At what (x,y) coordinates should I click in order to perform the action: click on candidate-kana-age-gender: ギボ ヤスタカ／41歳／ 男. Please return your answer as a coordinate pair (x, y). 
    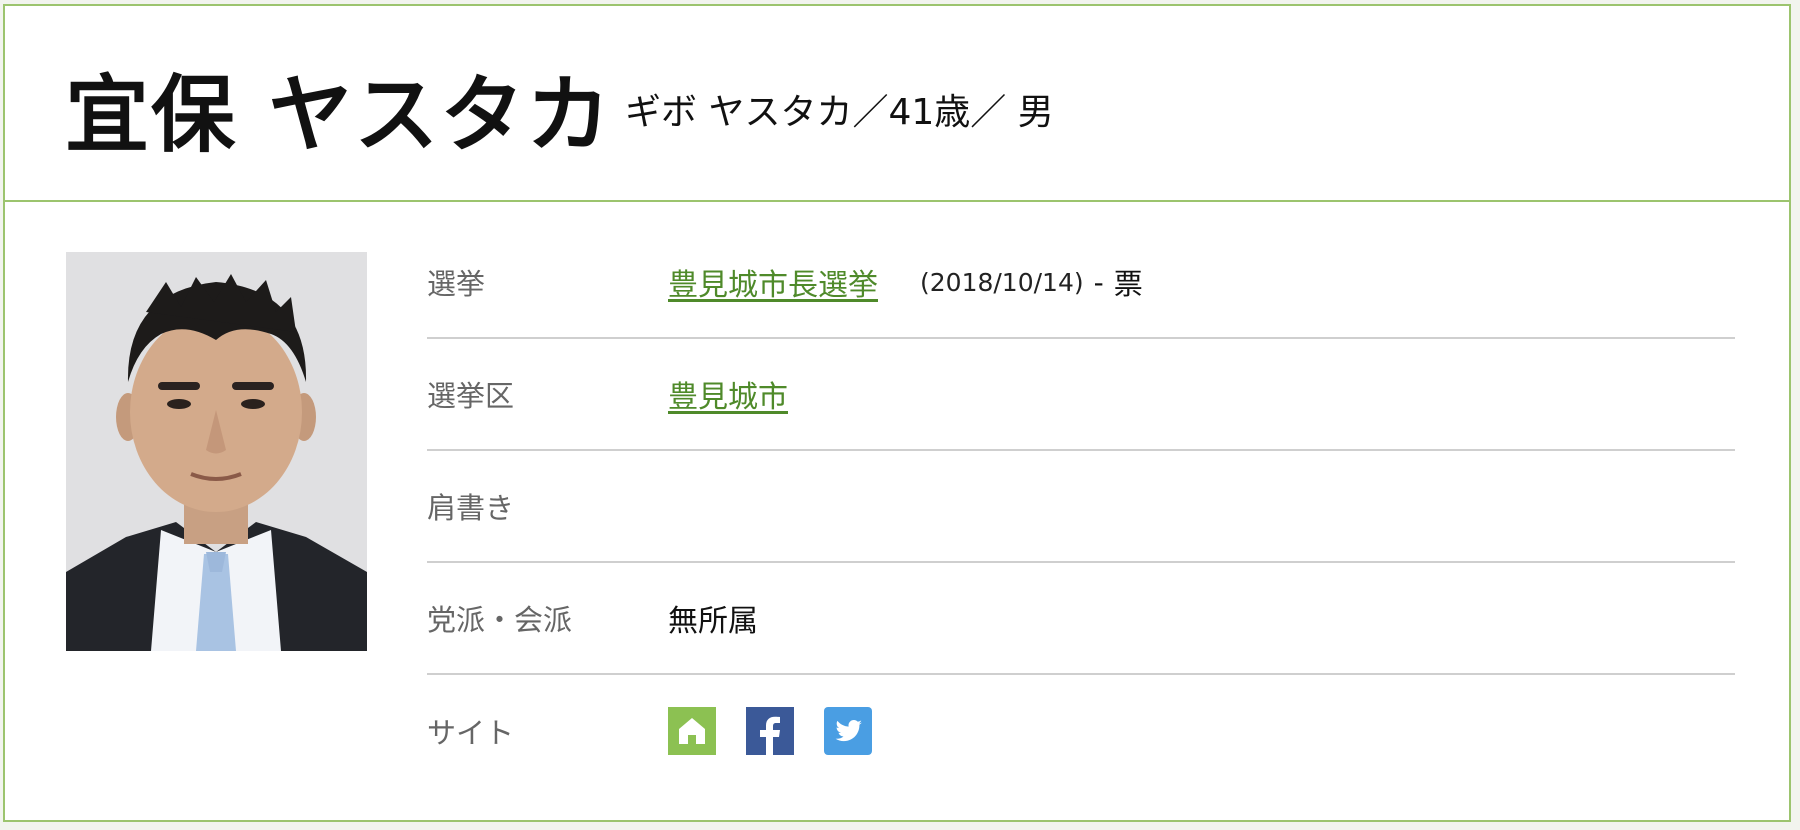
    Looking at the image, I should click on (839, 112).